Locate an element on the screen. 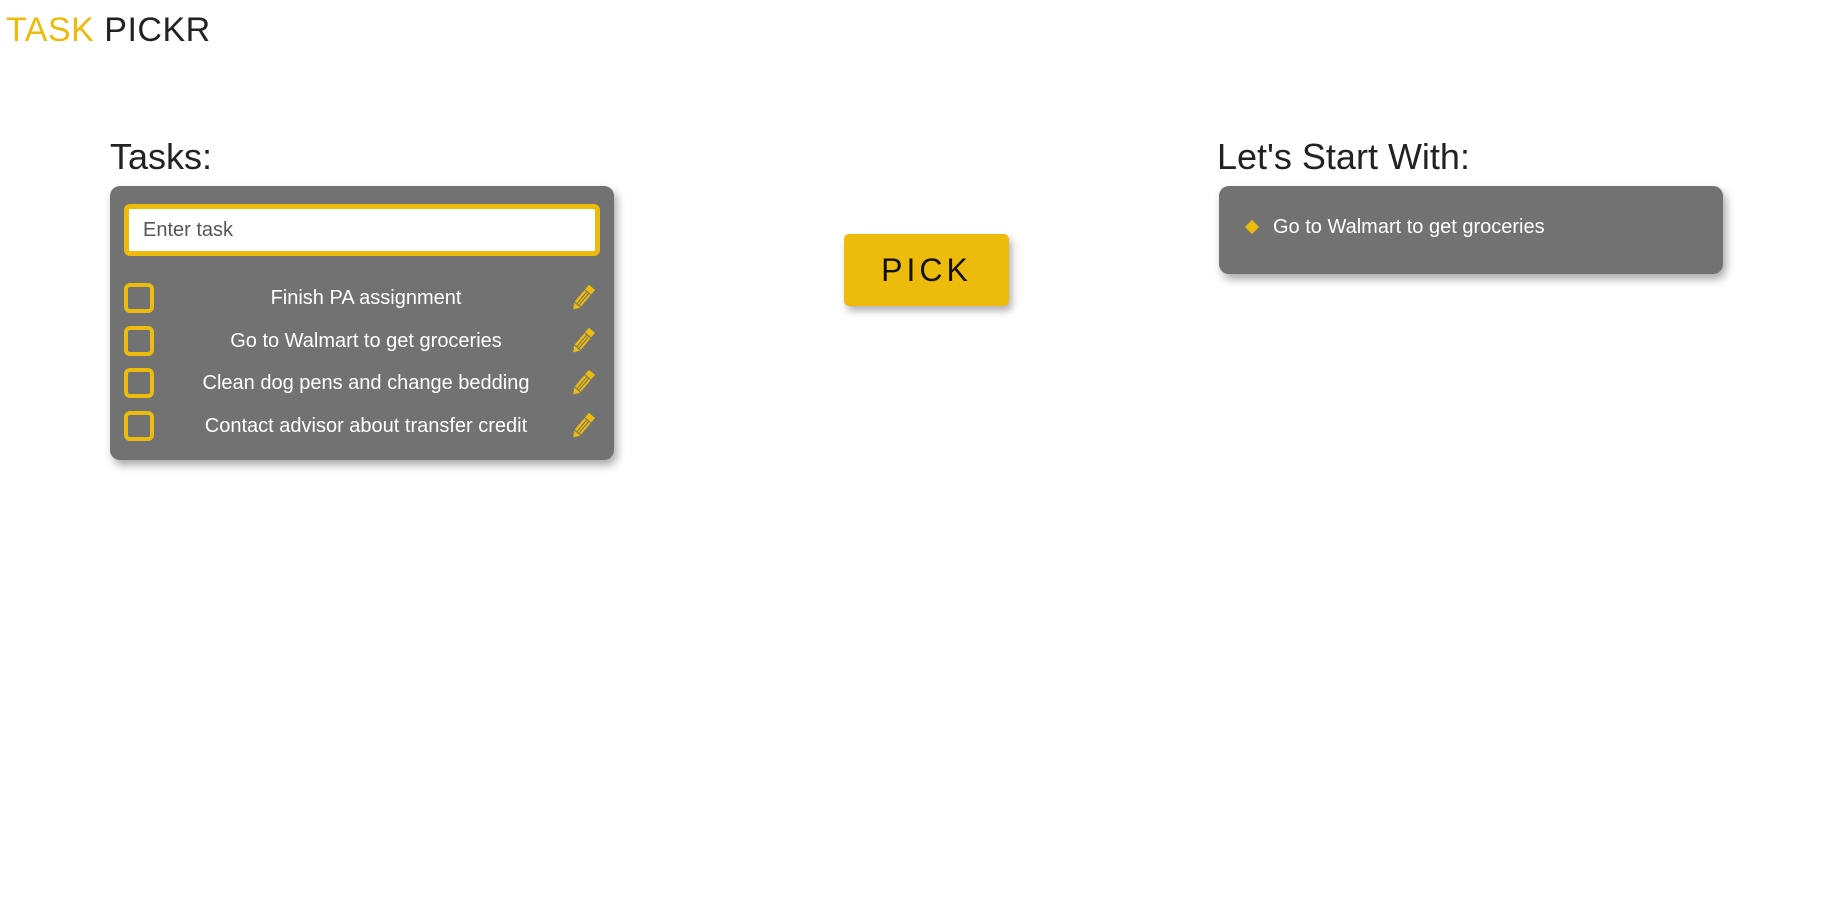 This screenshot has height=912, width=1828. picked-task-item: Go to Walmart to get groceries is located at coordinates (1394, 227).